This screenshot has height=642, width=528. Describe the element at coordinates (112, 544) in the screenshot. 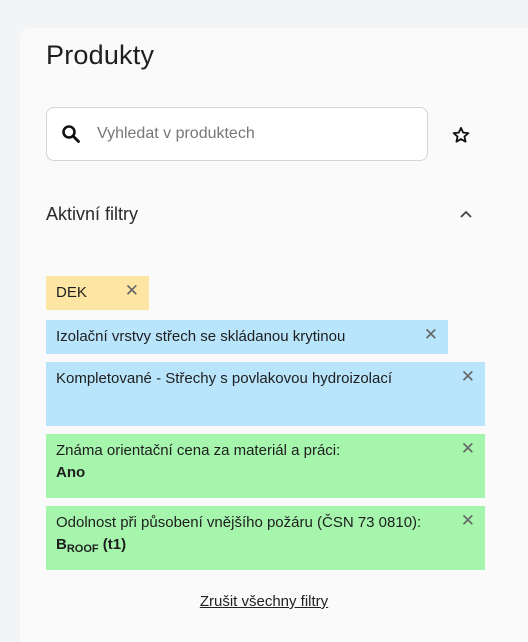

I see `value-suffix: (t1)` at that location.